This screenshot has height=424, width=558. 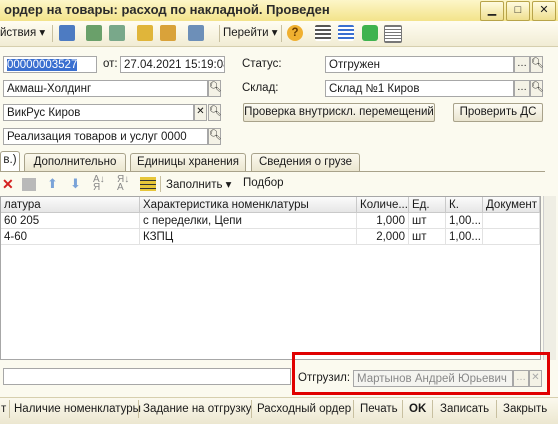 What do you see at coordinates (323, 33) in the screenshot?
I see `list-icon` at bounding box center [323, 33].